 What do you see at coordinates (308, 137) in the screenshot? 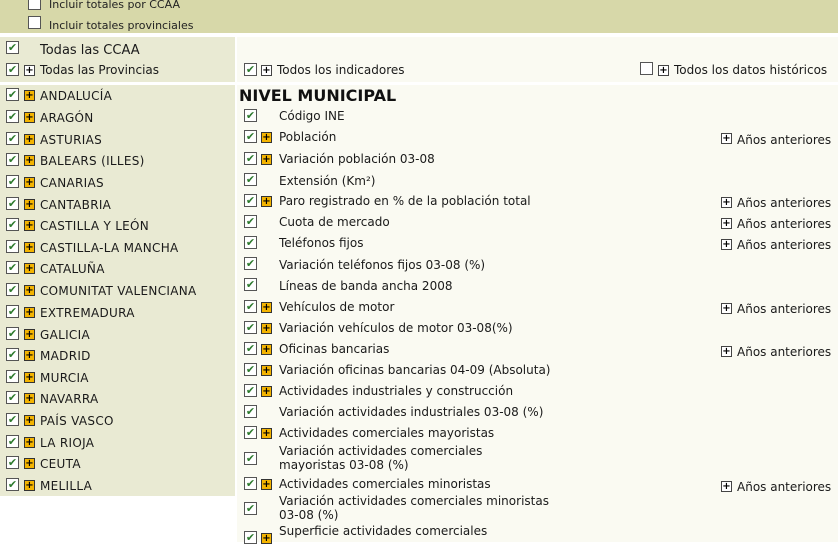
I see `indicator-label: Población` at bounding box center [308, 137].